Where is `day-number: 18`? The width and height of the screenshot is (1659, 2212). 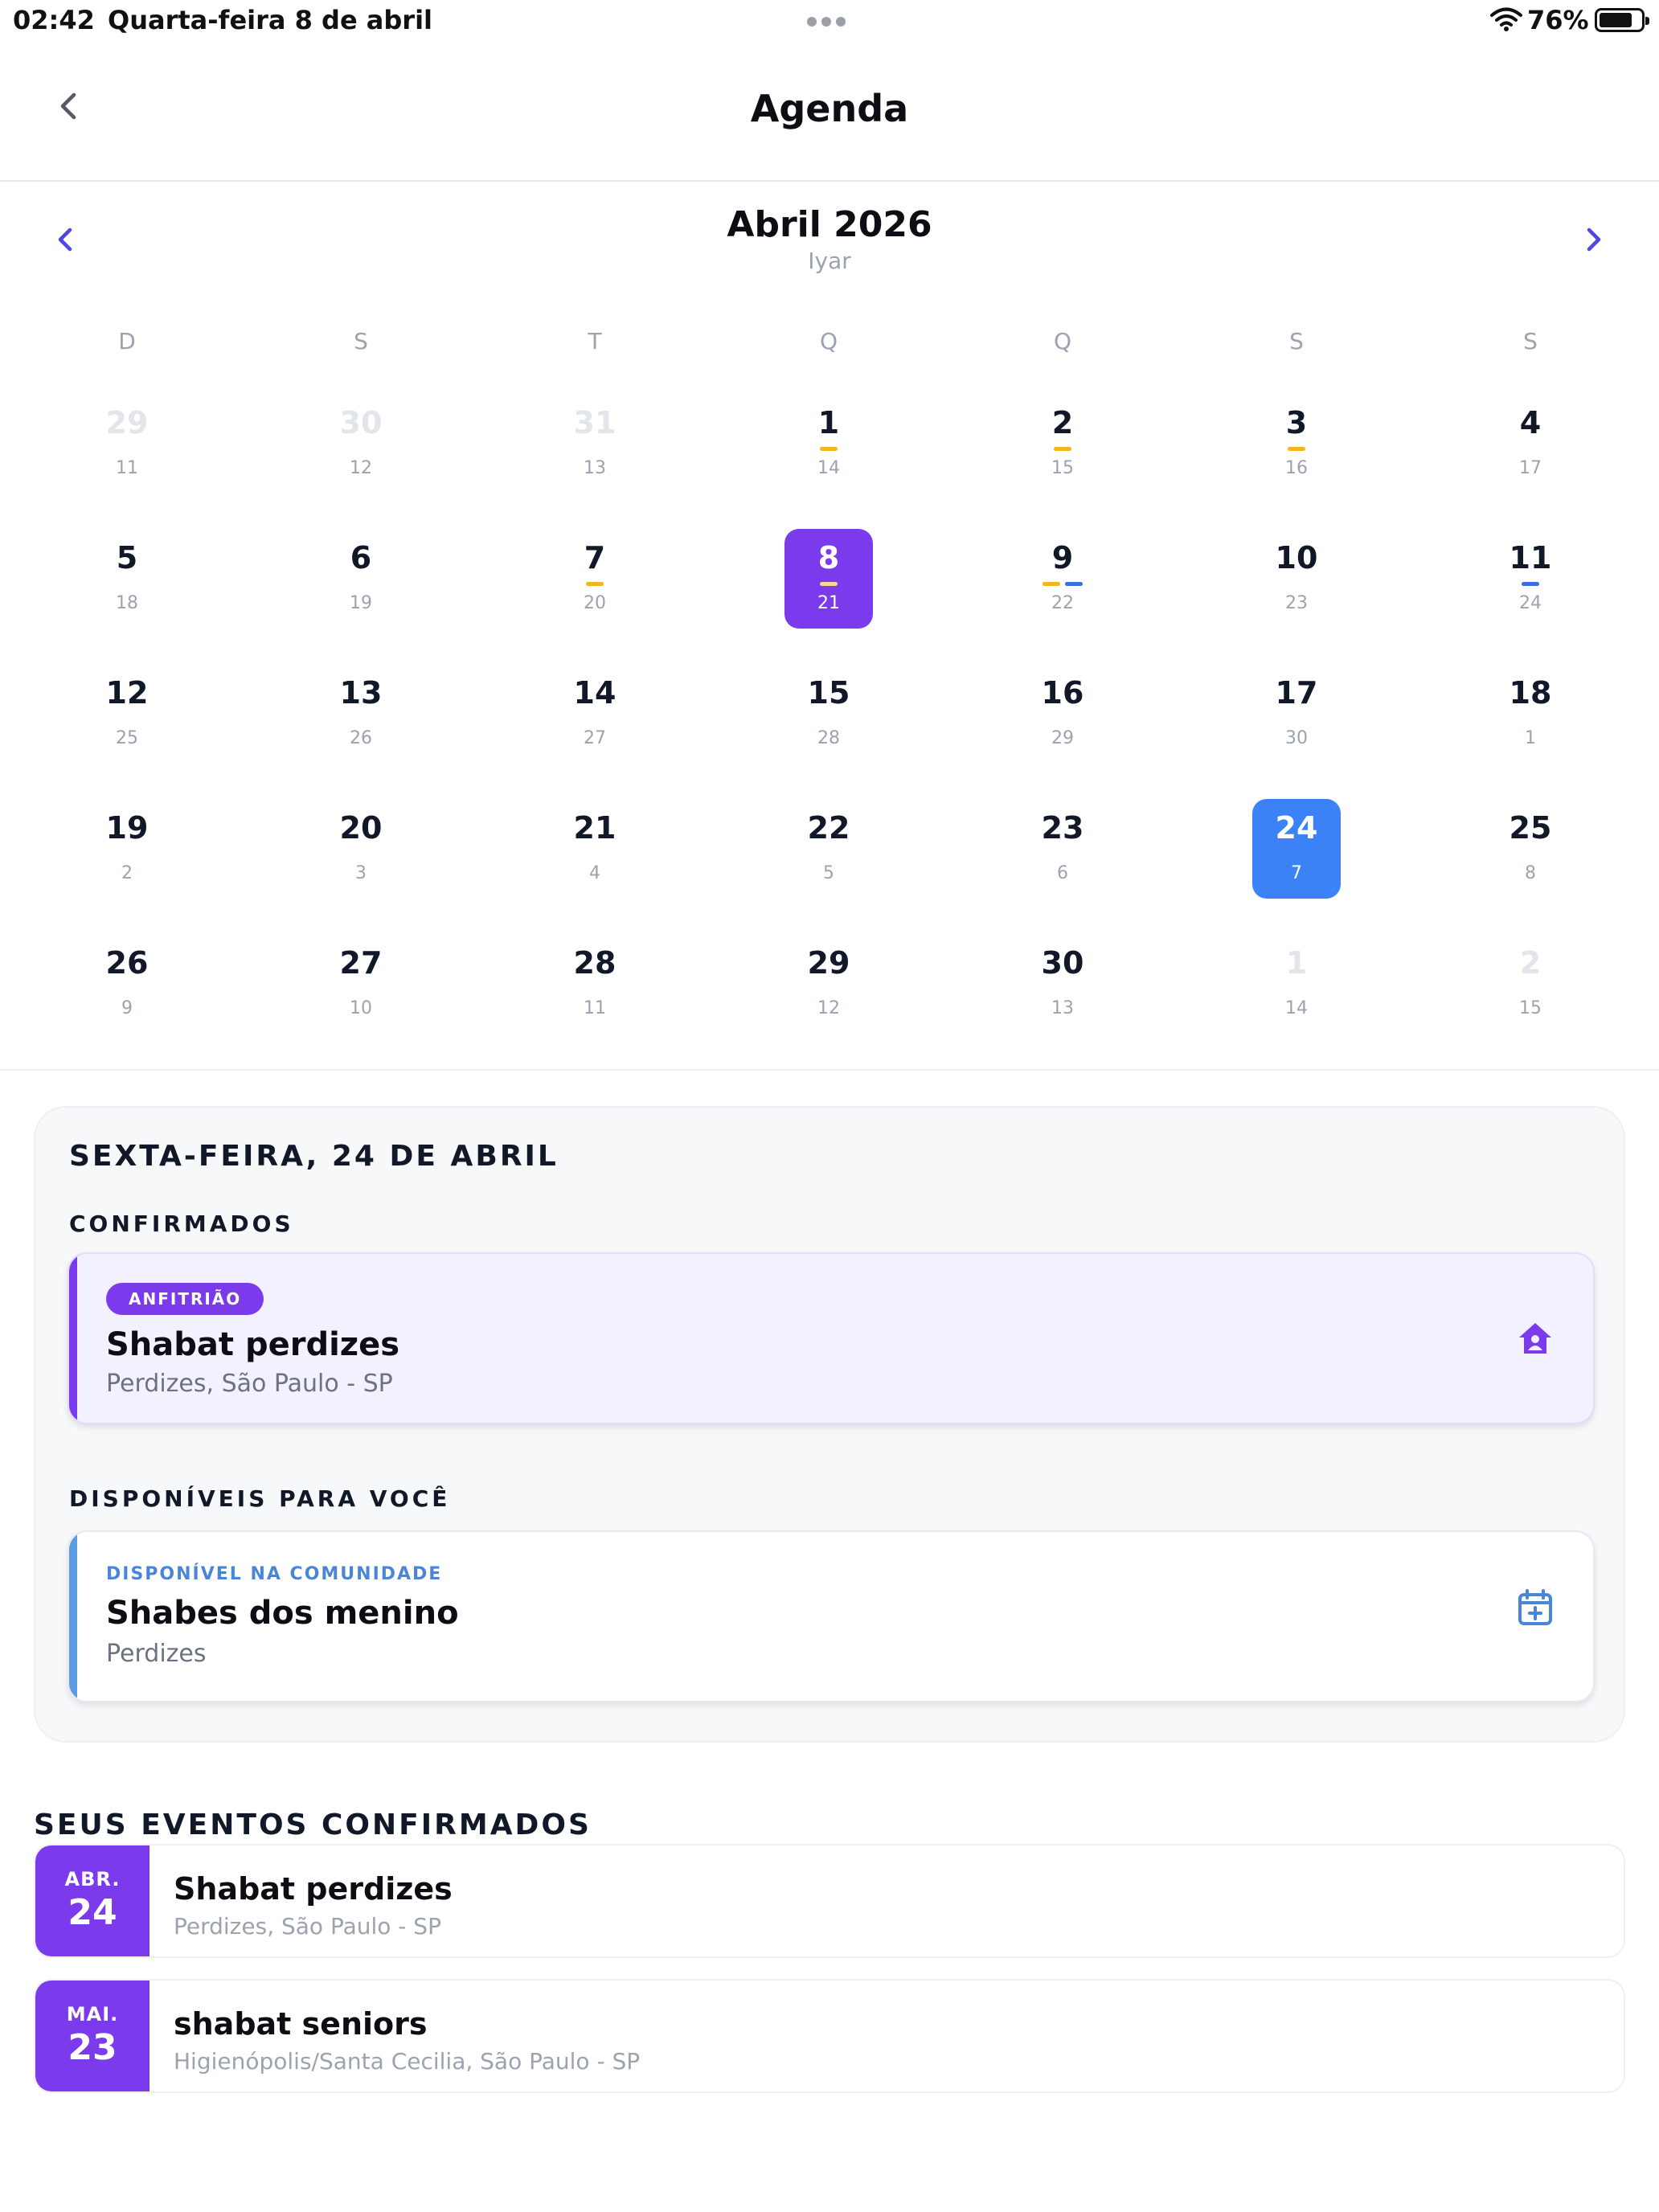
day-number: 18 is located at coordinates (1530, 693).